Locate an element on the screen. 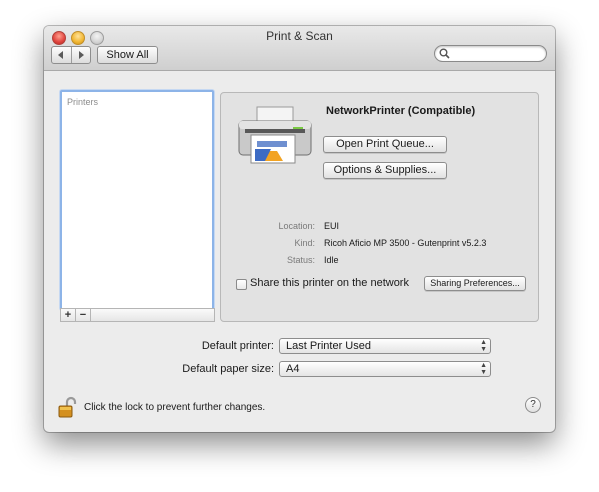 The image size is (599, 492). title-bar: Print & Scan Show All is located at coordinates (299, 48).